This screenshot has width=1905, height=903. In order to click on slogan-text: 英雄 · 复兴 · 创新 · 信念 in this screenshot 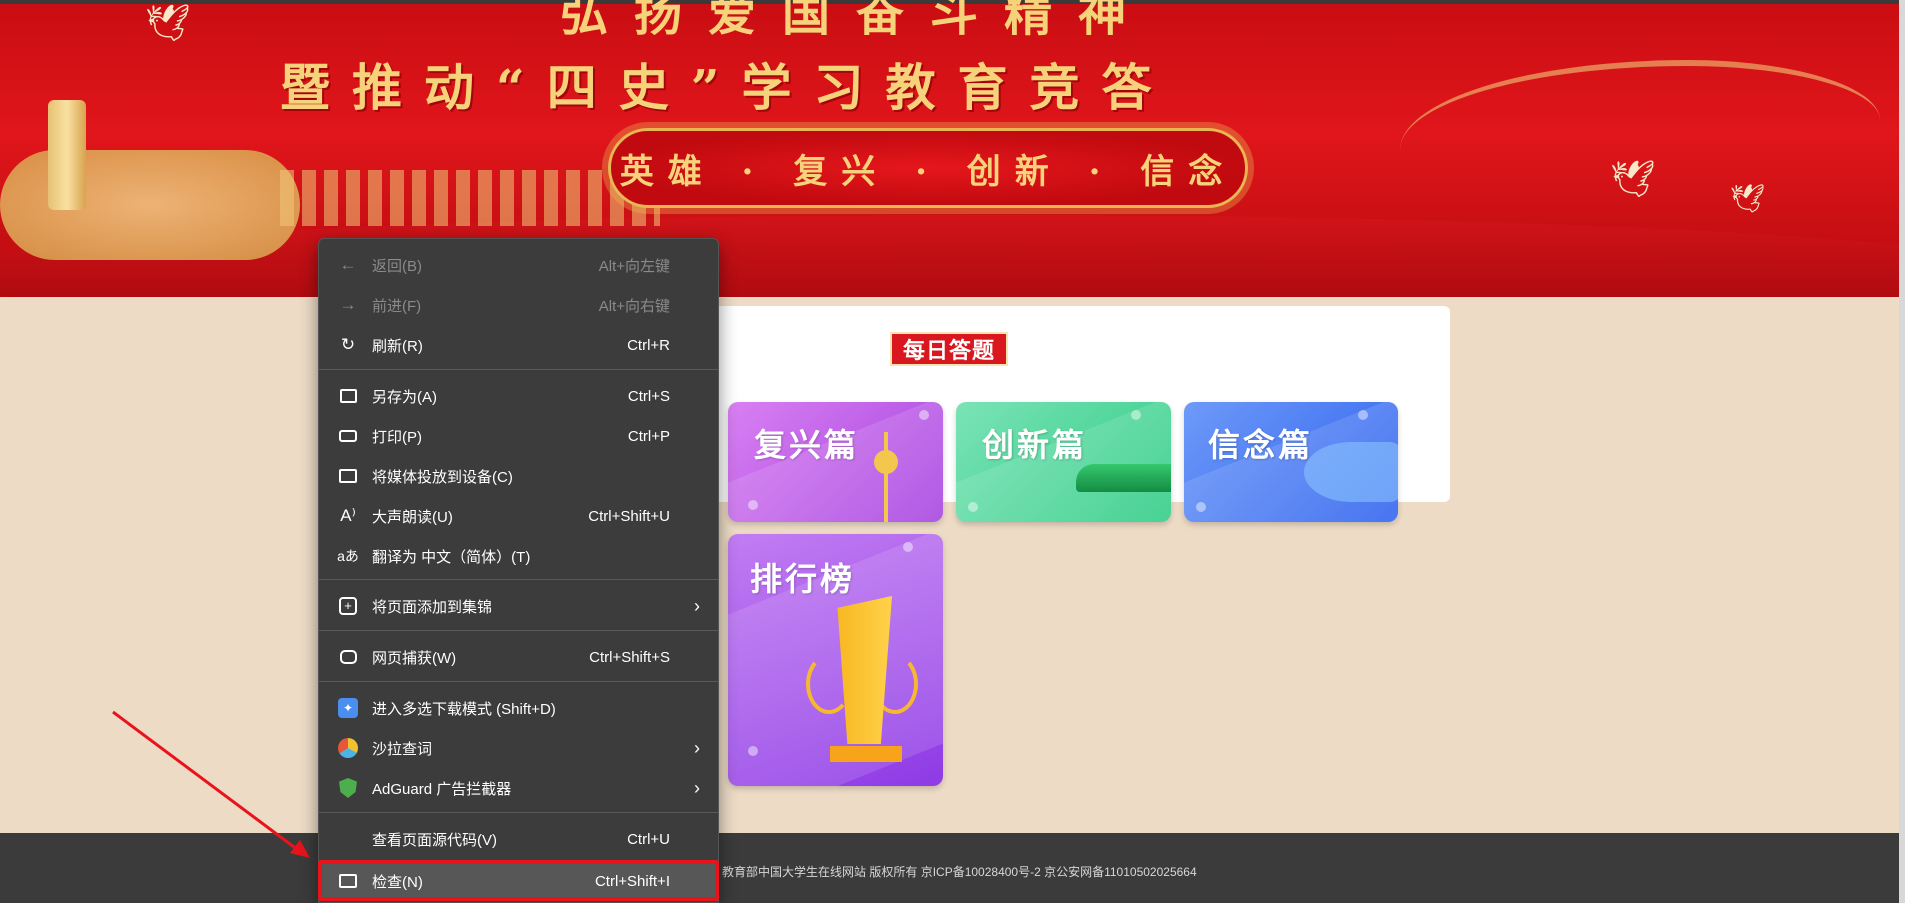, I will do `click(928, 171)`.